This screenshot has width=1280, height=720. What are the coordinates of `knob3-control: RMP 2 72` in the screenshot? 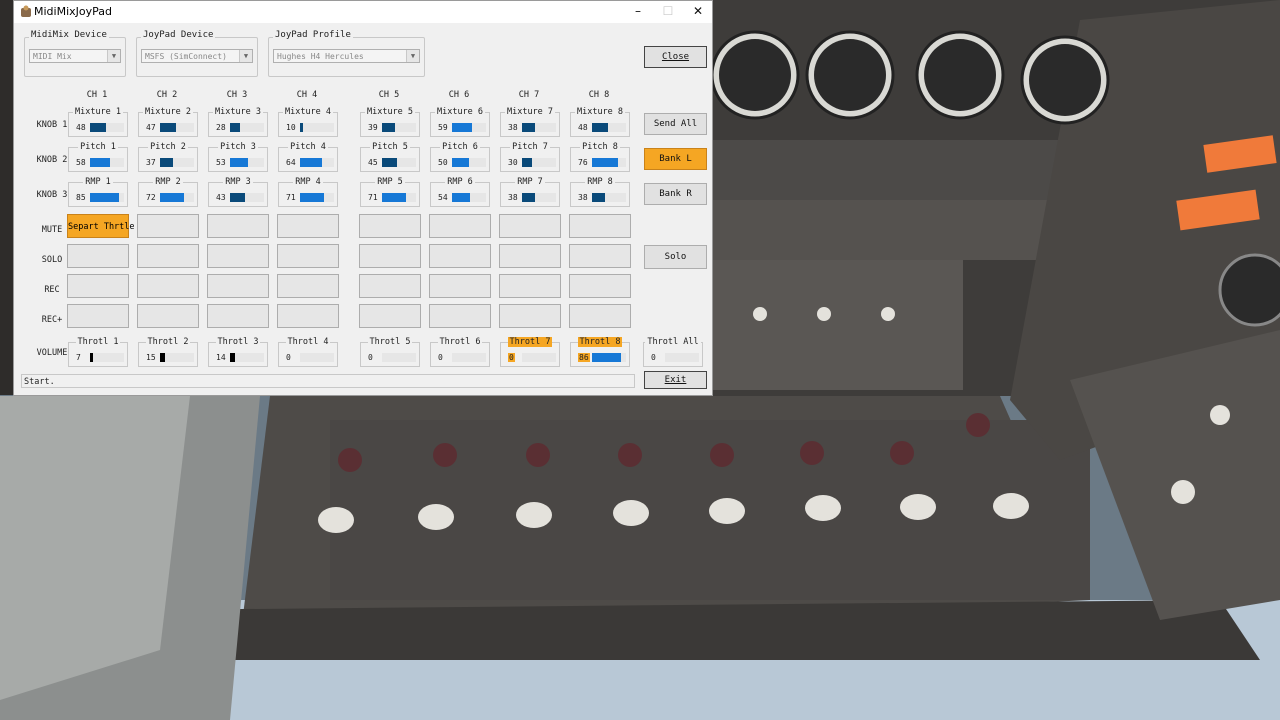 It's located at (168, 192).